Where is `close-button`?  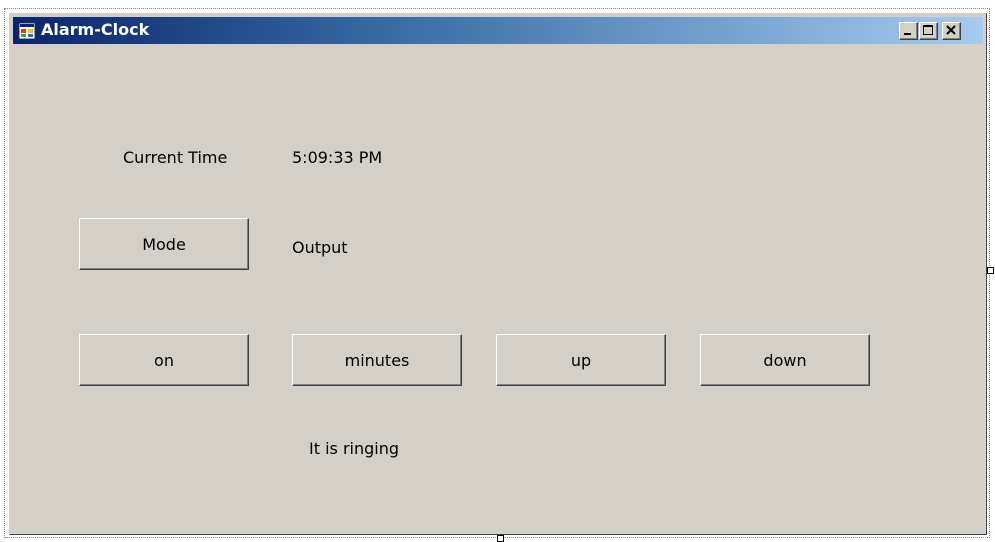 close-button is located at coordinates (951, 31).